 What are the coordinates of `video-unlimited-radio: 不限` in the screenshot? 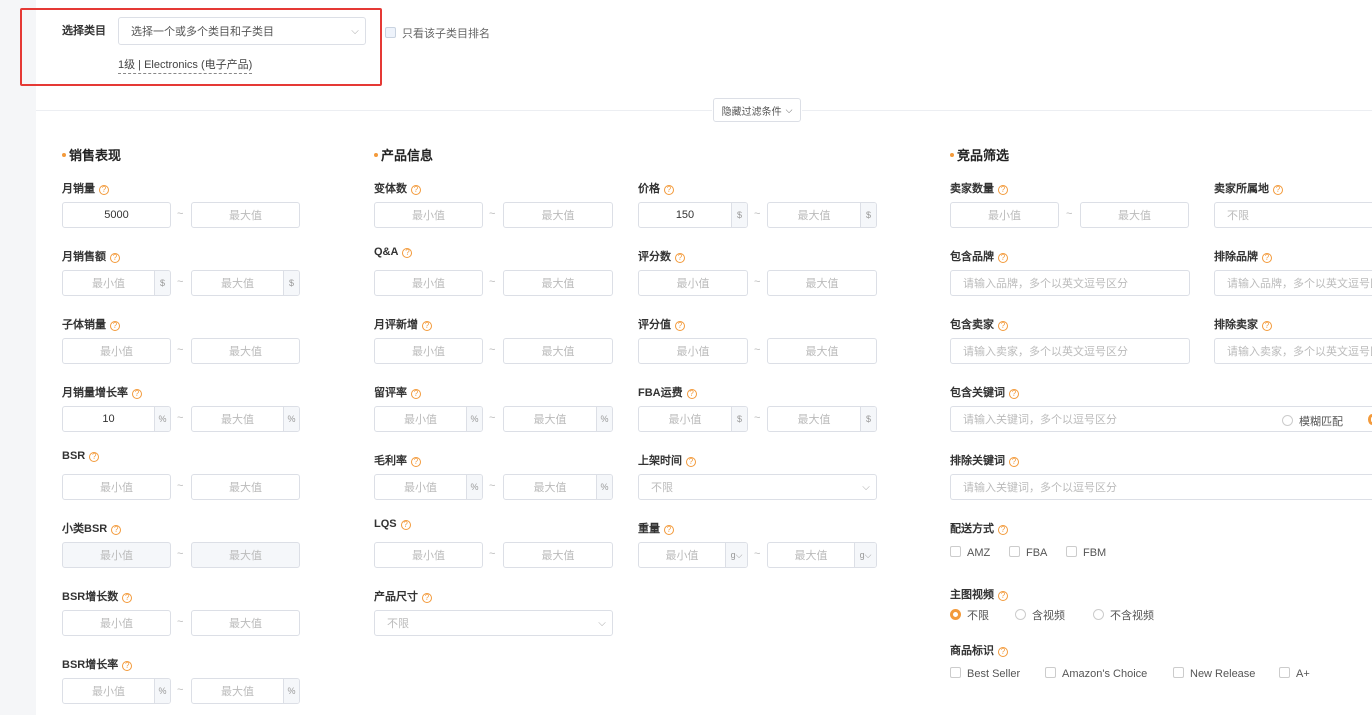 It's located at (969, 615).